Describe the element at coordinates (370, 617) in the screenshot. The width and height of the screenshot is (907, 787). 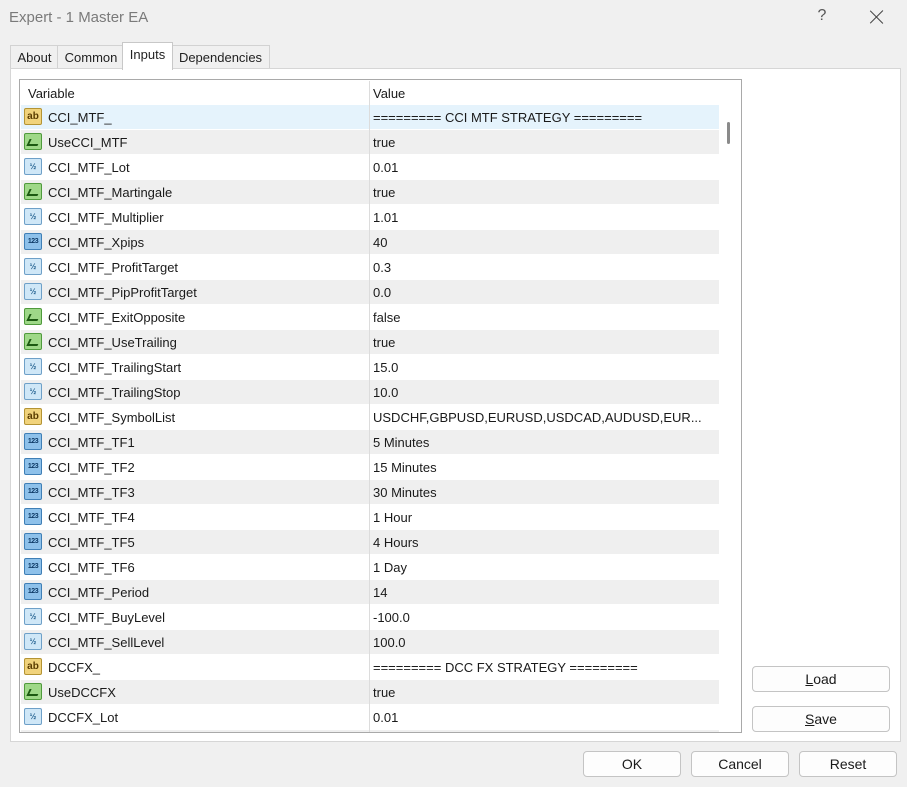
I see `table-row: ½ CCI_MTF_BuyLevel -100.0` at that location.